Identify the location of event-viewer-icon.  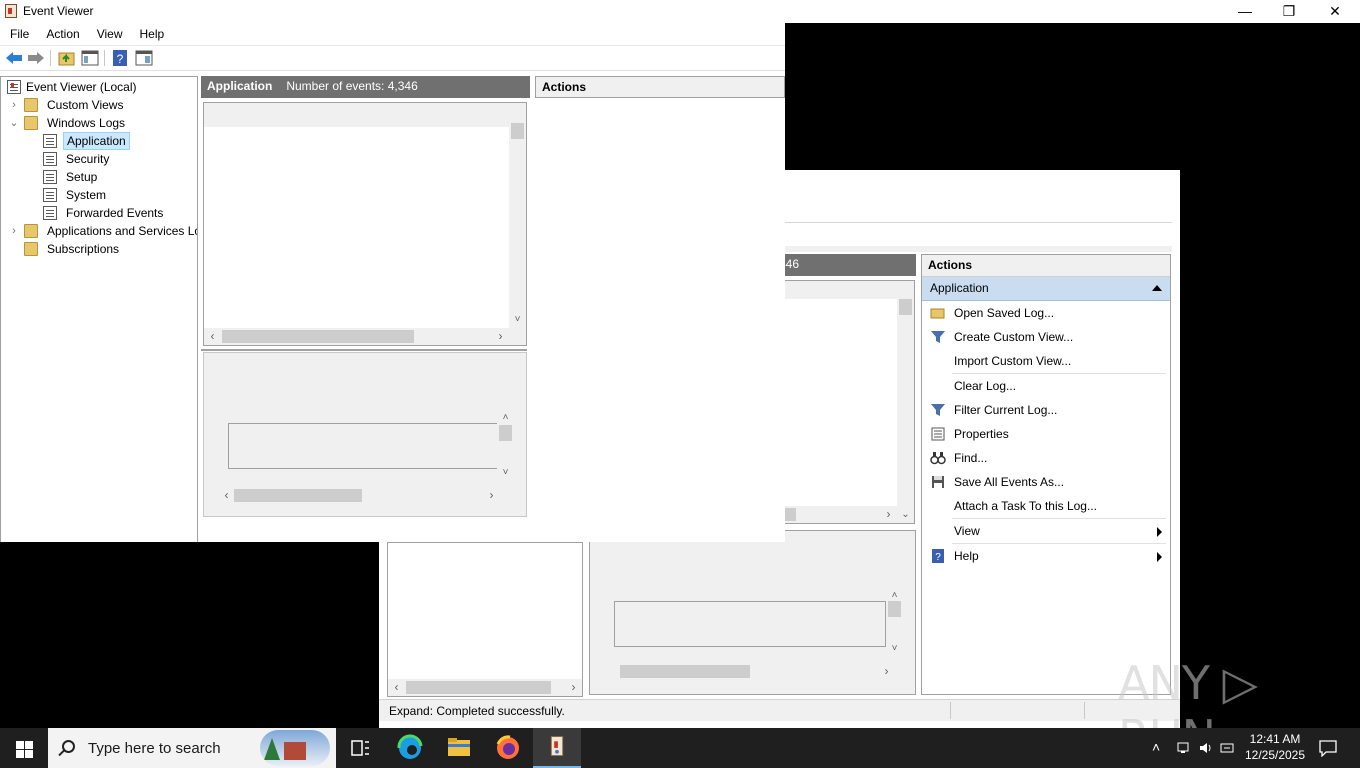
(14, 87).